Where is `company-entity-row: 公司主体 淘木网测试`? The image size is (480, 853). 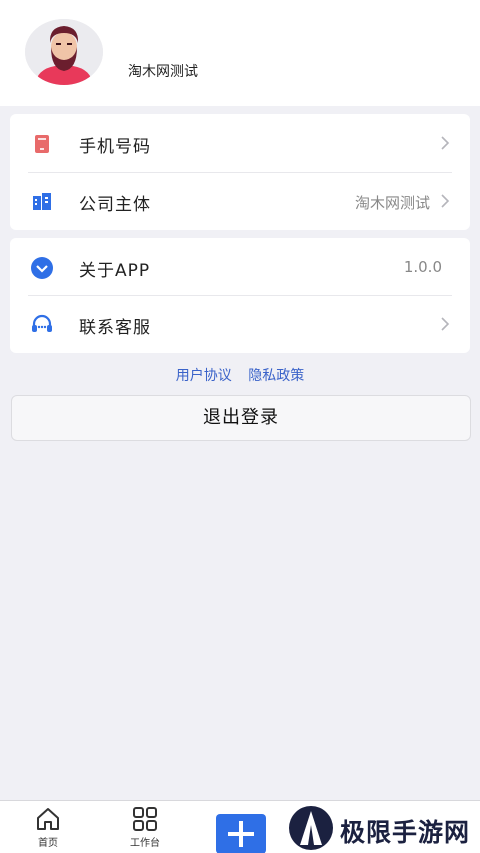 company-entity-row: 公司主体 淘木网测试 is located at coordinates (240, 201).